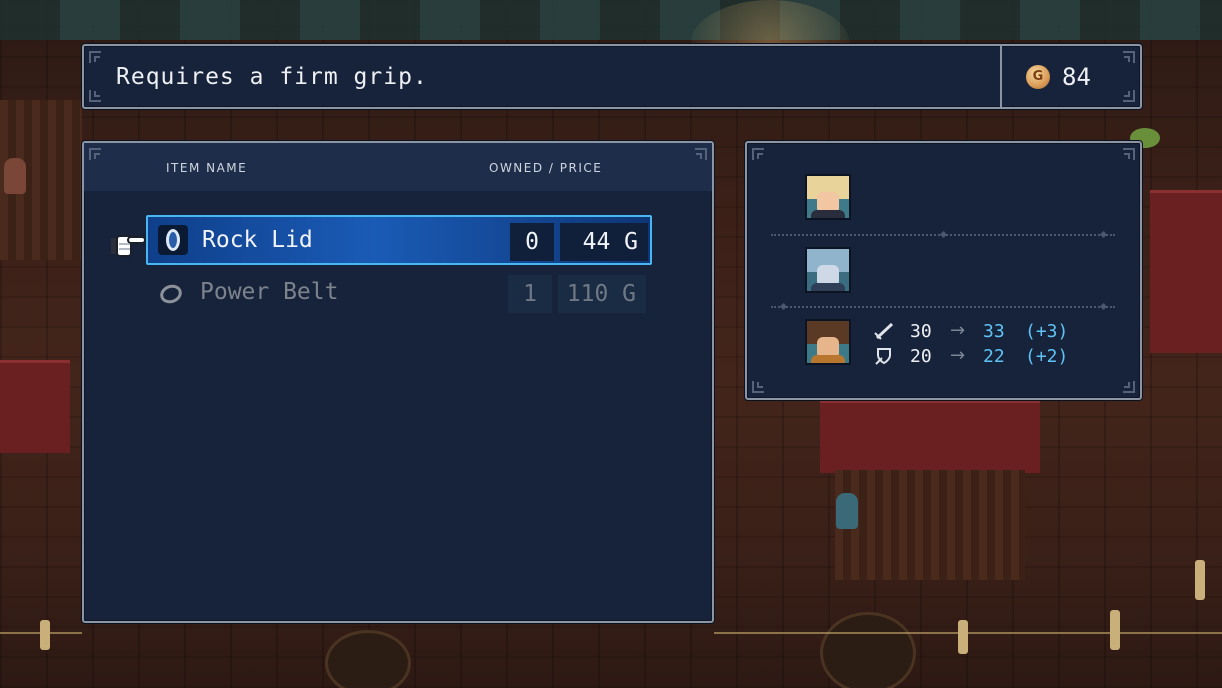 Image resolution: width=1222 pixels, height=688 pixels. What do you see at coordinates (15, 176) in the screenshot?
I see `background-npc` at bounding box center [15, 176].